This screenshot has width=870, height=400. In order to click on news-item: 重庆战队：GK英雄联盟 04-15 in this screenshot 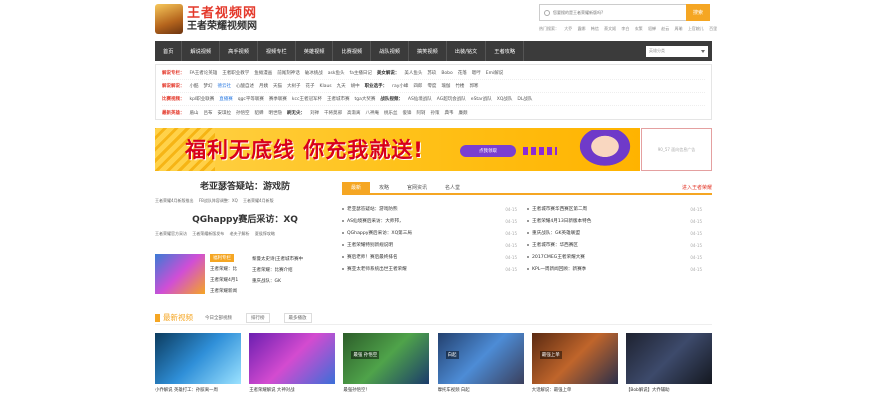, I will do `click(614, 233)`.